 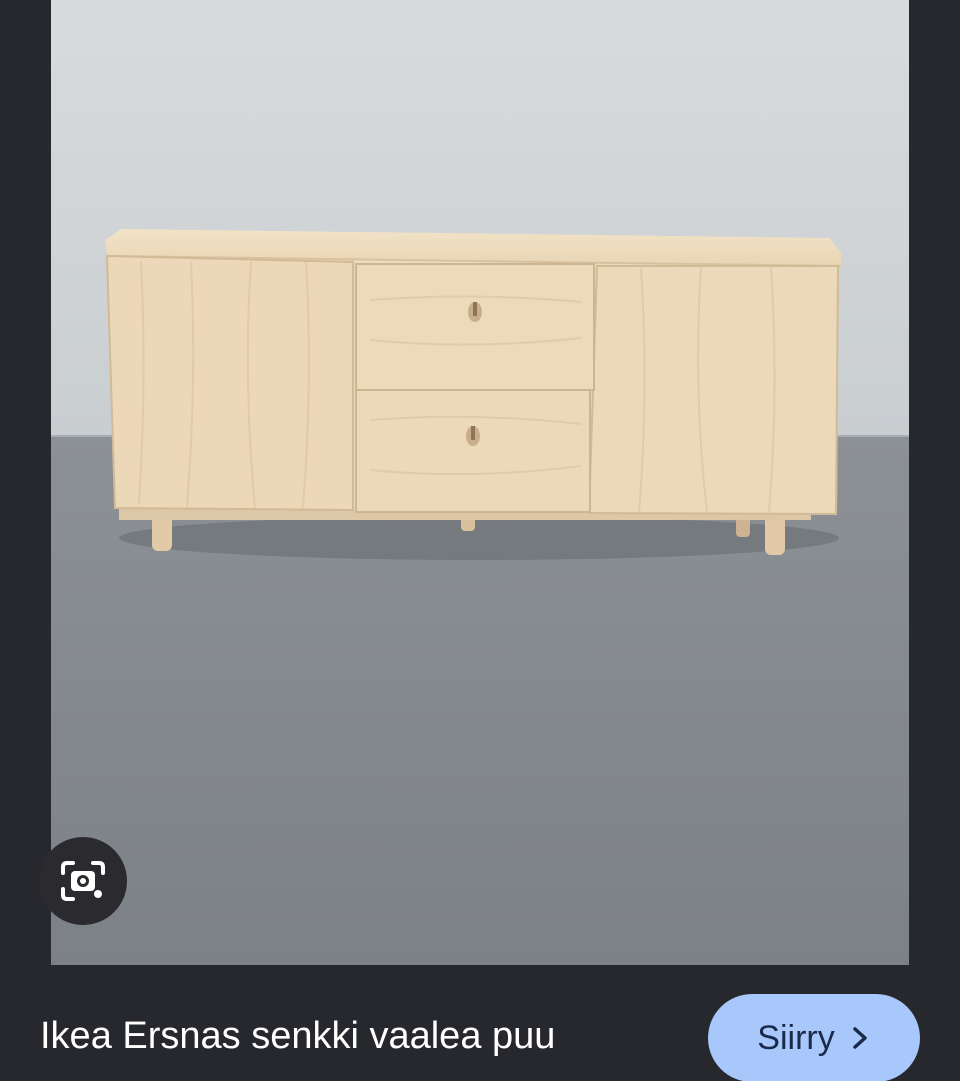 What do you see at coordinates (796, 1037) in the screenshot?
I see `go-button-label: Siirry` at bounding box center [796, 1037].